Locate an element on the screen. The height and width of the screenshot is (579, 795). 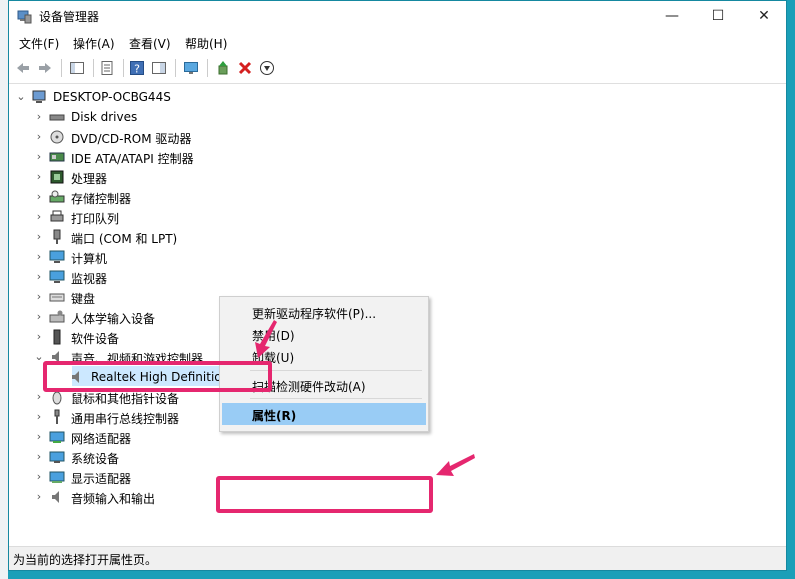
maximize-button: ☐ is located at coordinates (718, 16).